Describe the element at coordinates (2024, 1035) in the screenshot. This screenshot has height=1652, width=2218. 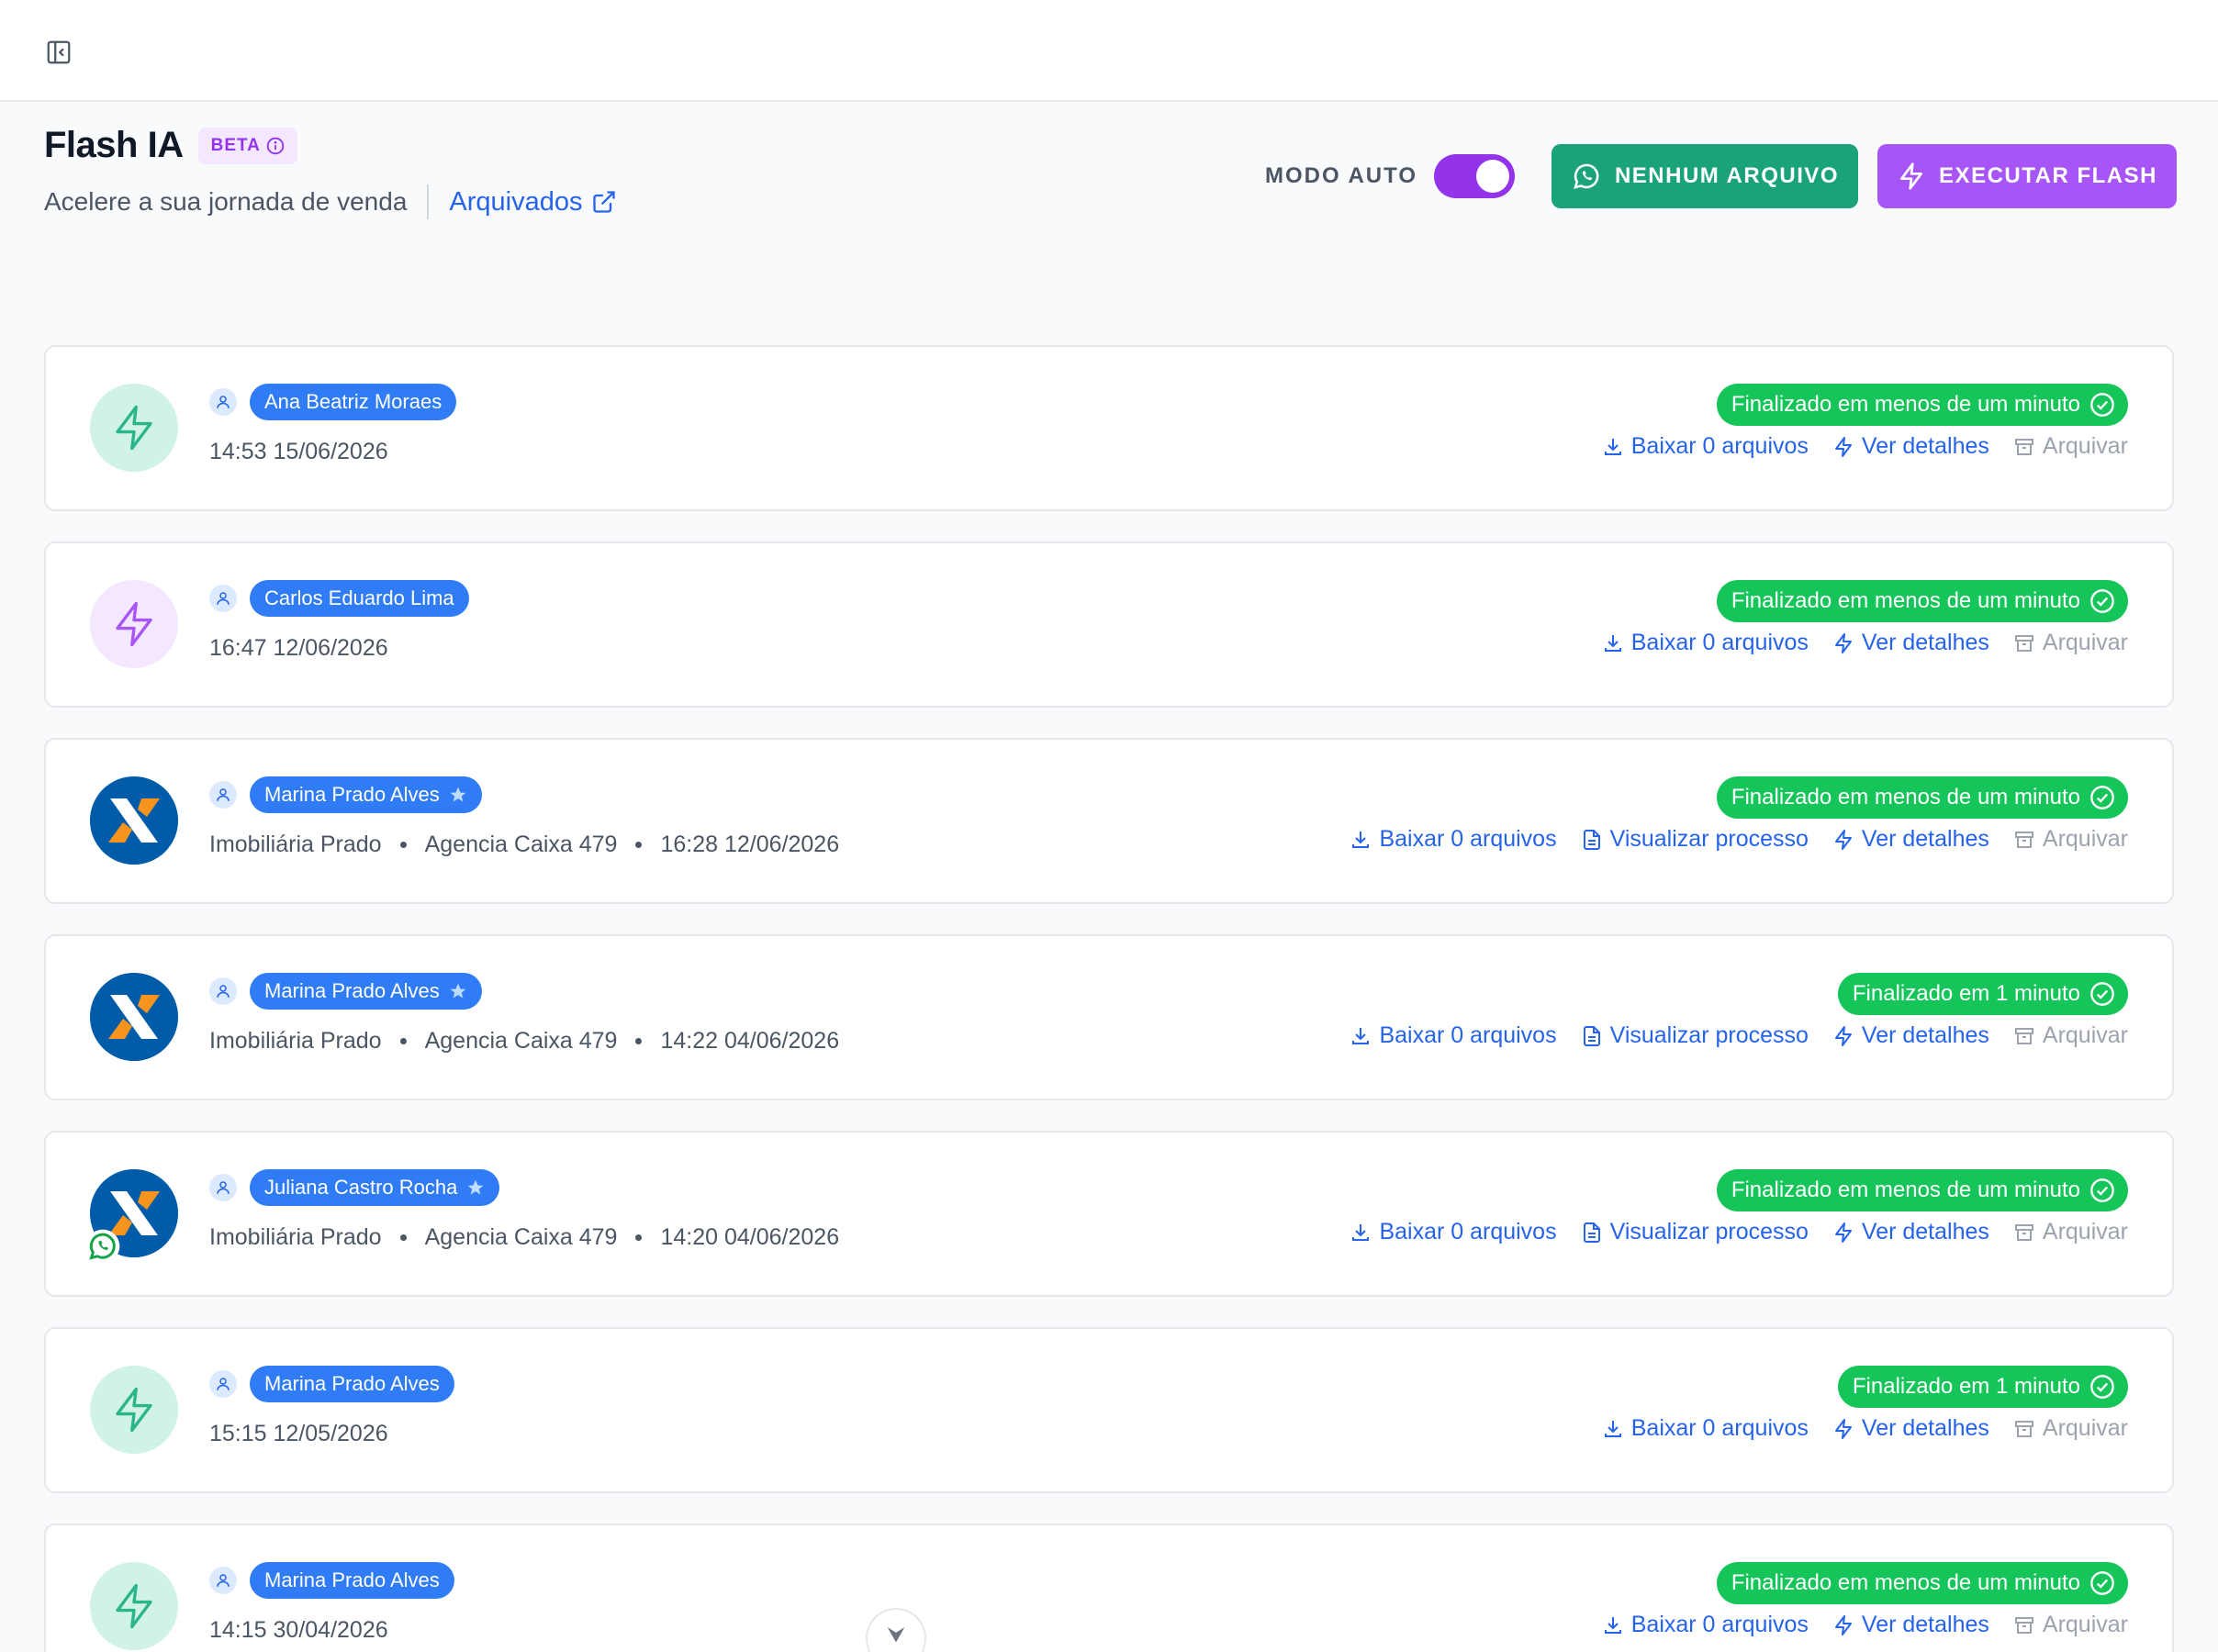
I see `archive-icon` at that location.